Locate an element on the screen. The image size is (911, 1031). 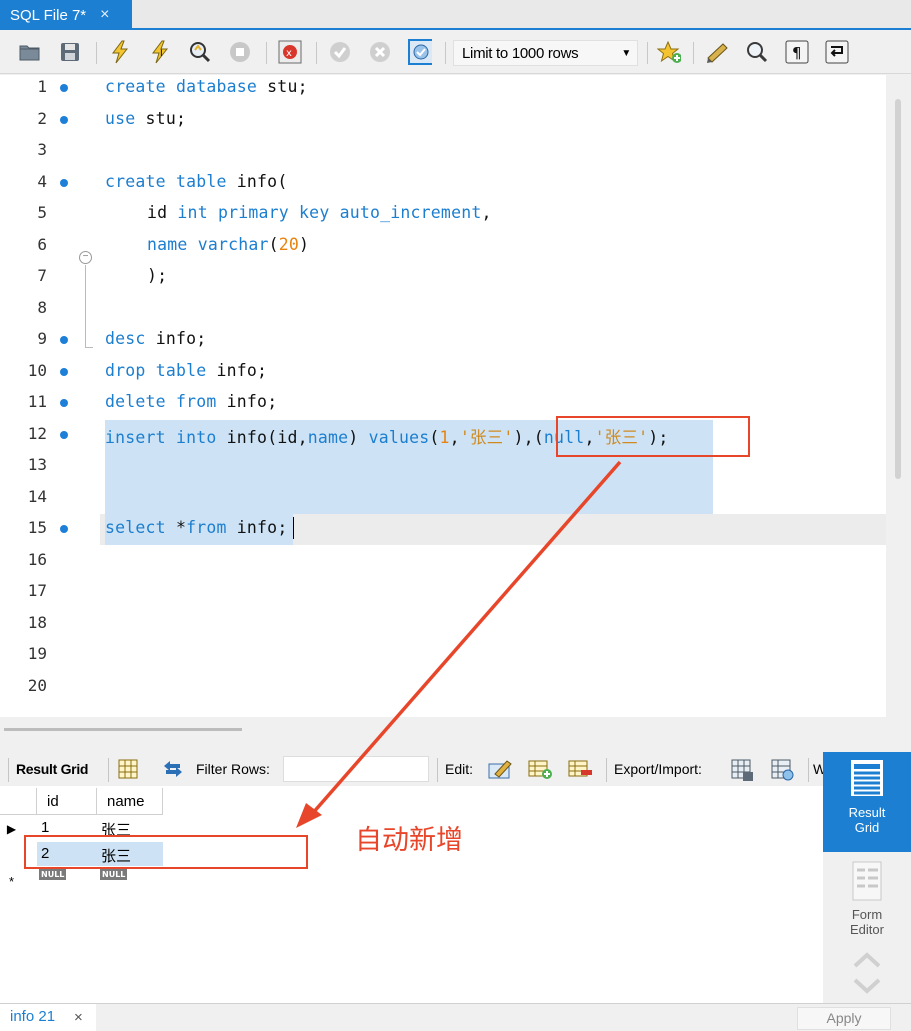
rollback-icon is located at coordinates (380, 52).